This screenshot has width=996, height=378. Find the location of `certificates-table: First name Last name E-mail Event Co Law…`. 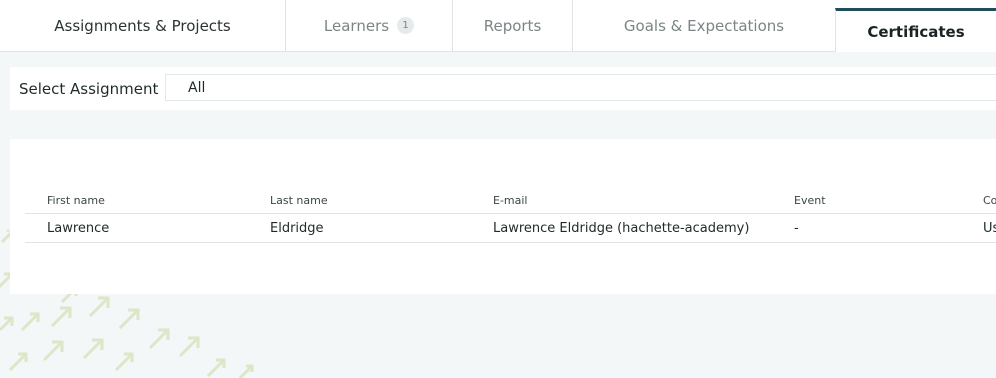

certificates-table: First name Last name E-mail Event Co Law… is located at coordinates (510, 215).